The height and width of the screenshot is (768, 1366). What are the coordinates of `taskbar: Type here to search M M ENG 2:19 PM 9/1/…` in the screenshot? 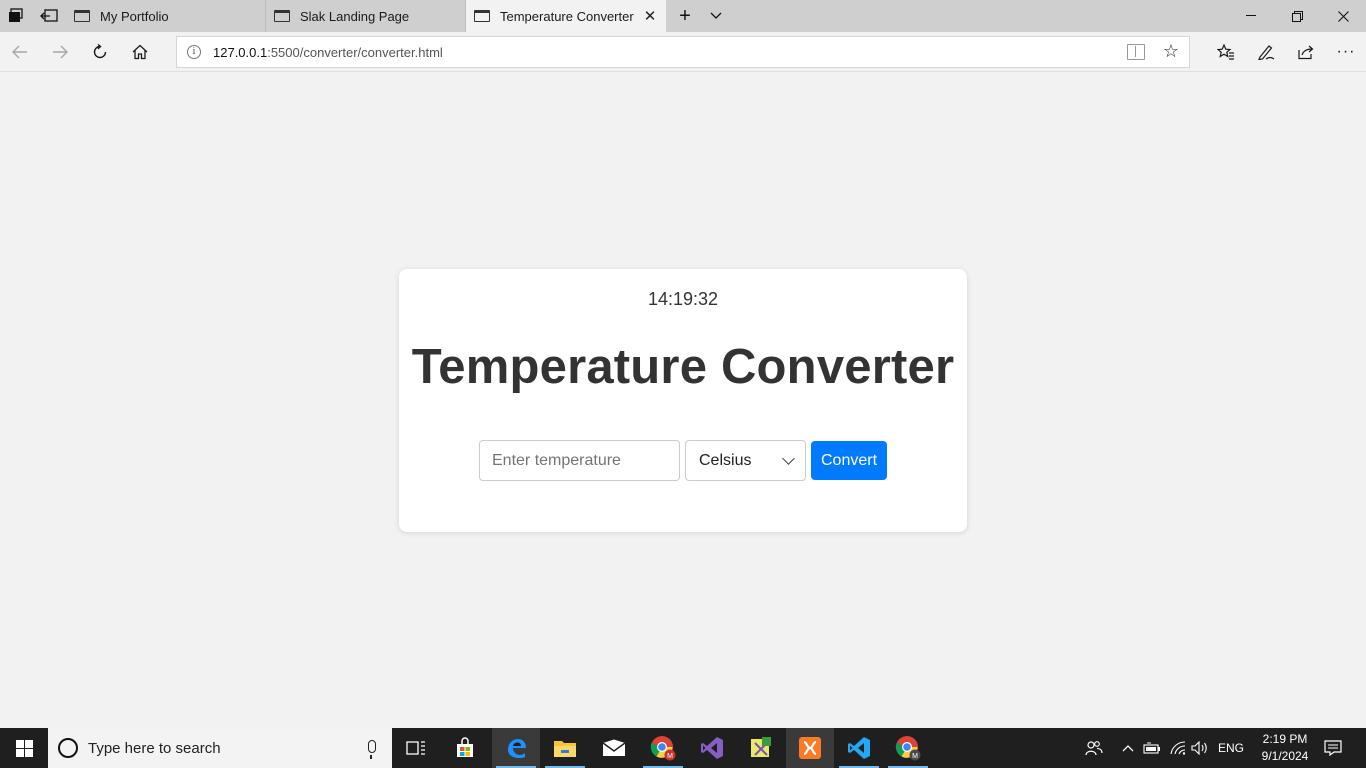 It's located at (683, 748).